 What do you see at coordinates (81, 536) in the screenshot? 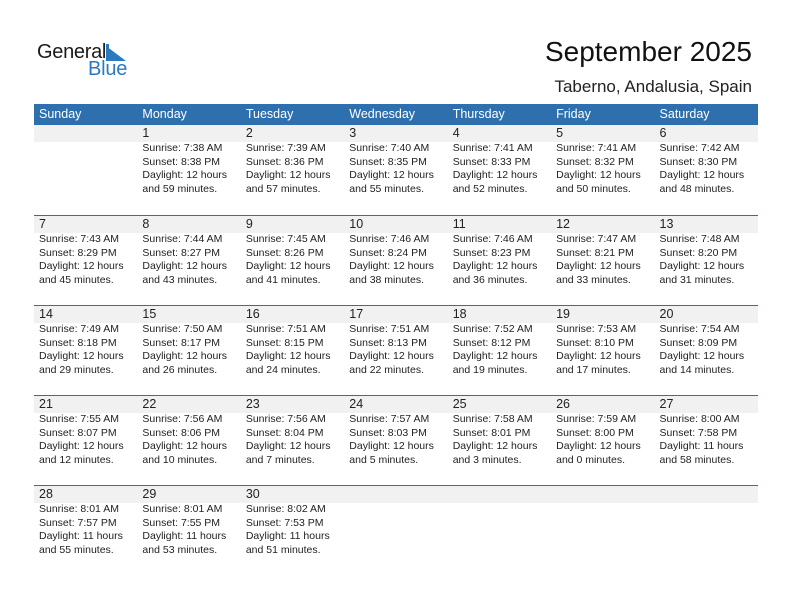
I see `daylight-hours: Daylight: 11 hours` at bounding box center [81, 536].